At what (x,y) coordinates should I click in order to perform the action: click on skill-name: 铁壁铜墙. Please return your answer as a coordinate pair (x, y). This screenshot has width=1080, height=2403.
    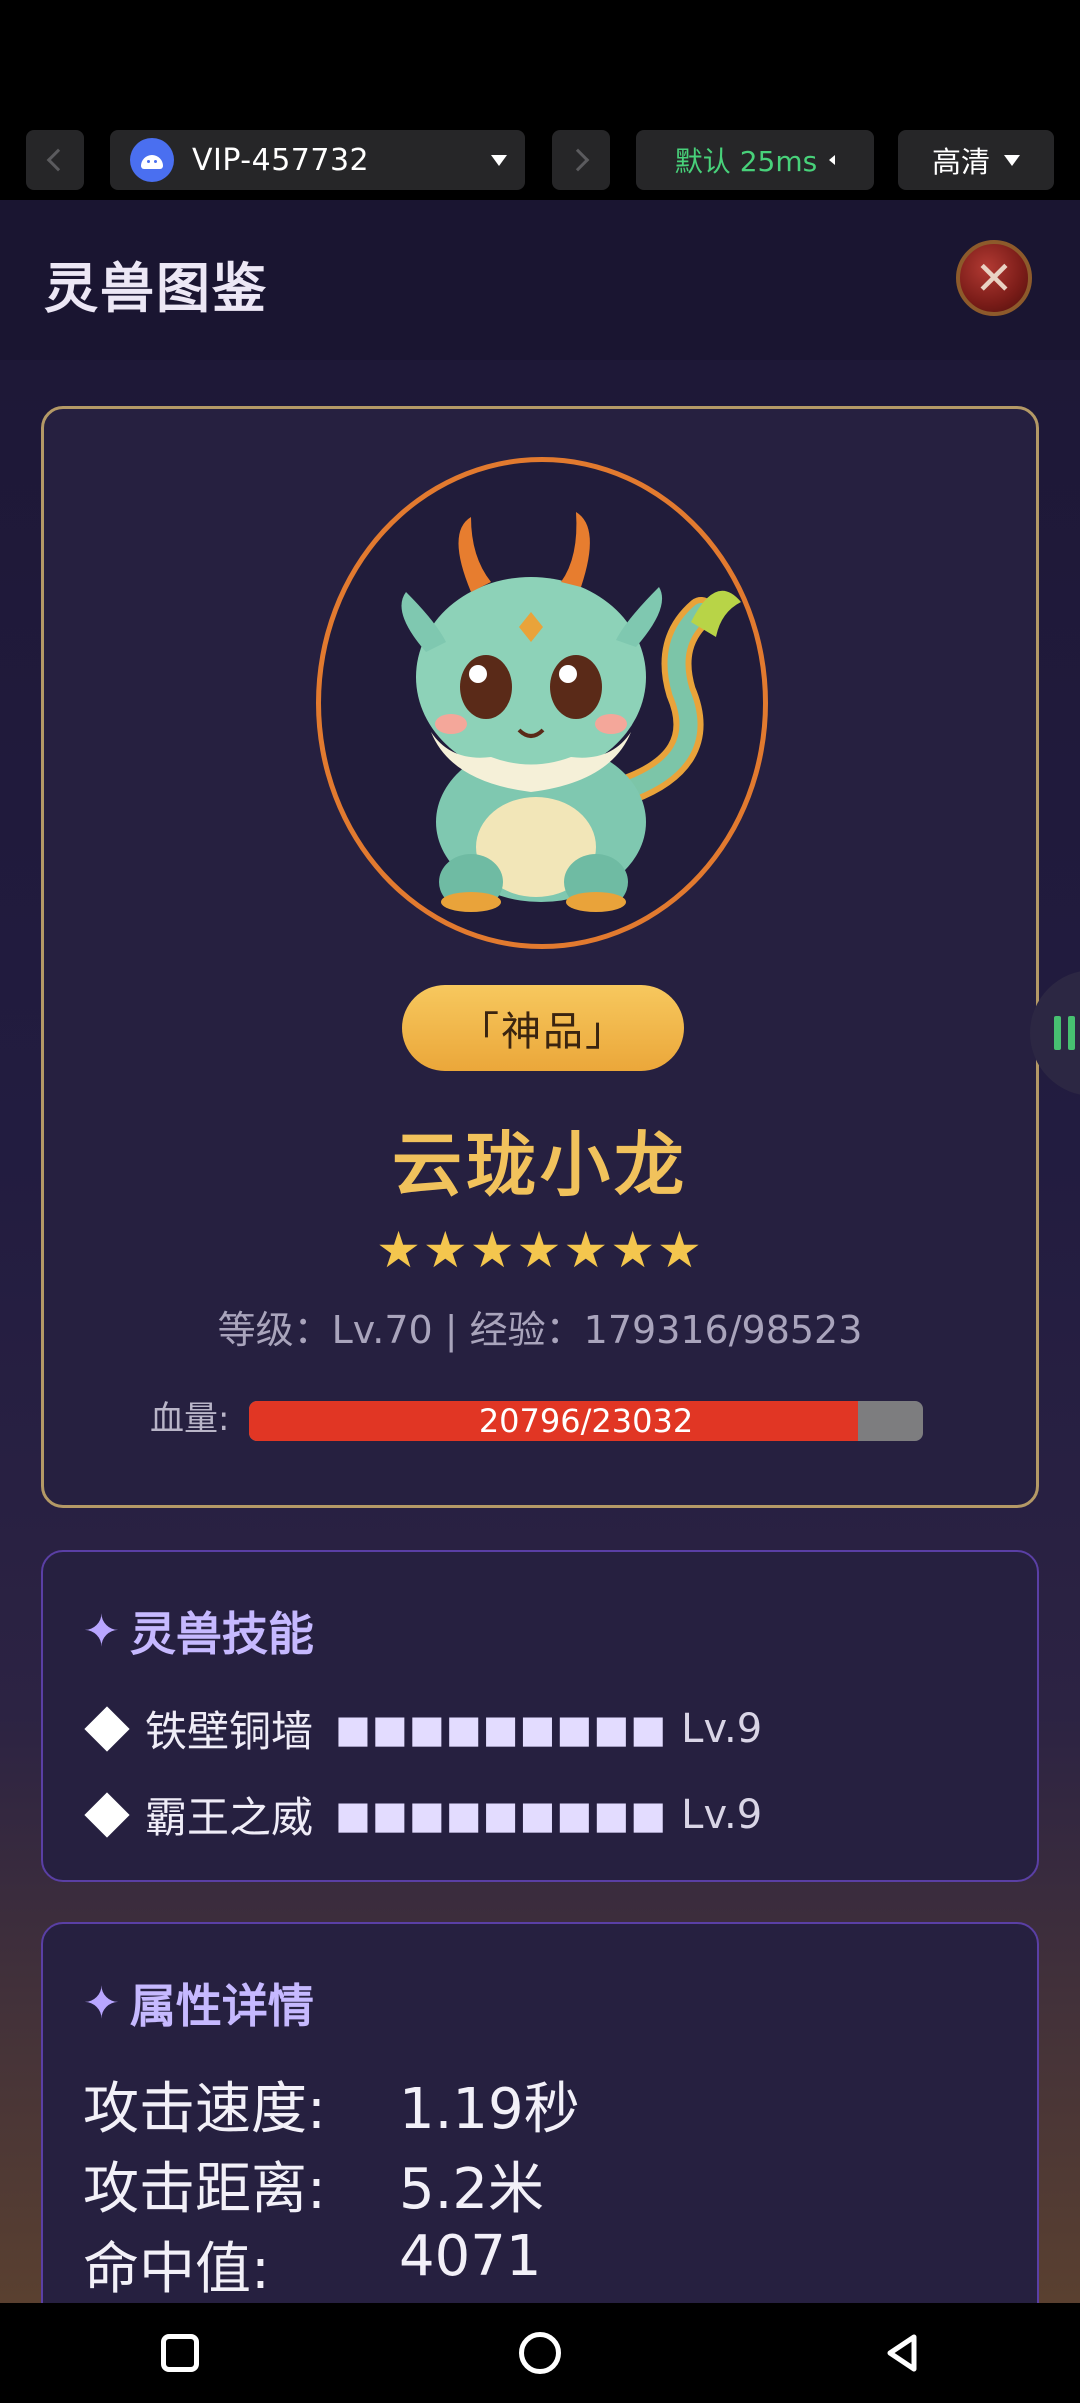
    Looking at the image, I should click on (229, 1731).